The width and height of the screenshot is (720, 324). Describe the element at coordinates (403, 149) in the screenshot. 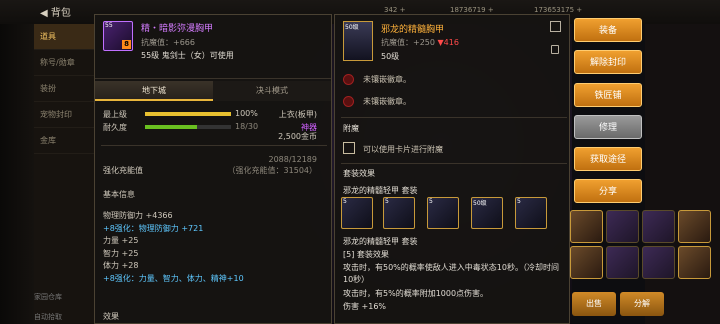

I see `enchant-text: 可以使用卡片进行附魔` at that location.